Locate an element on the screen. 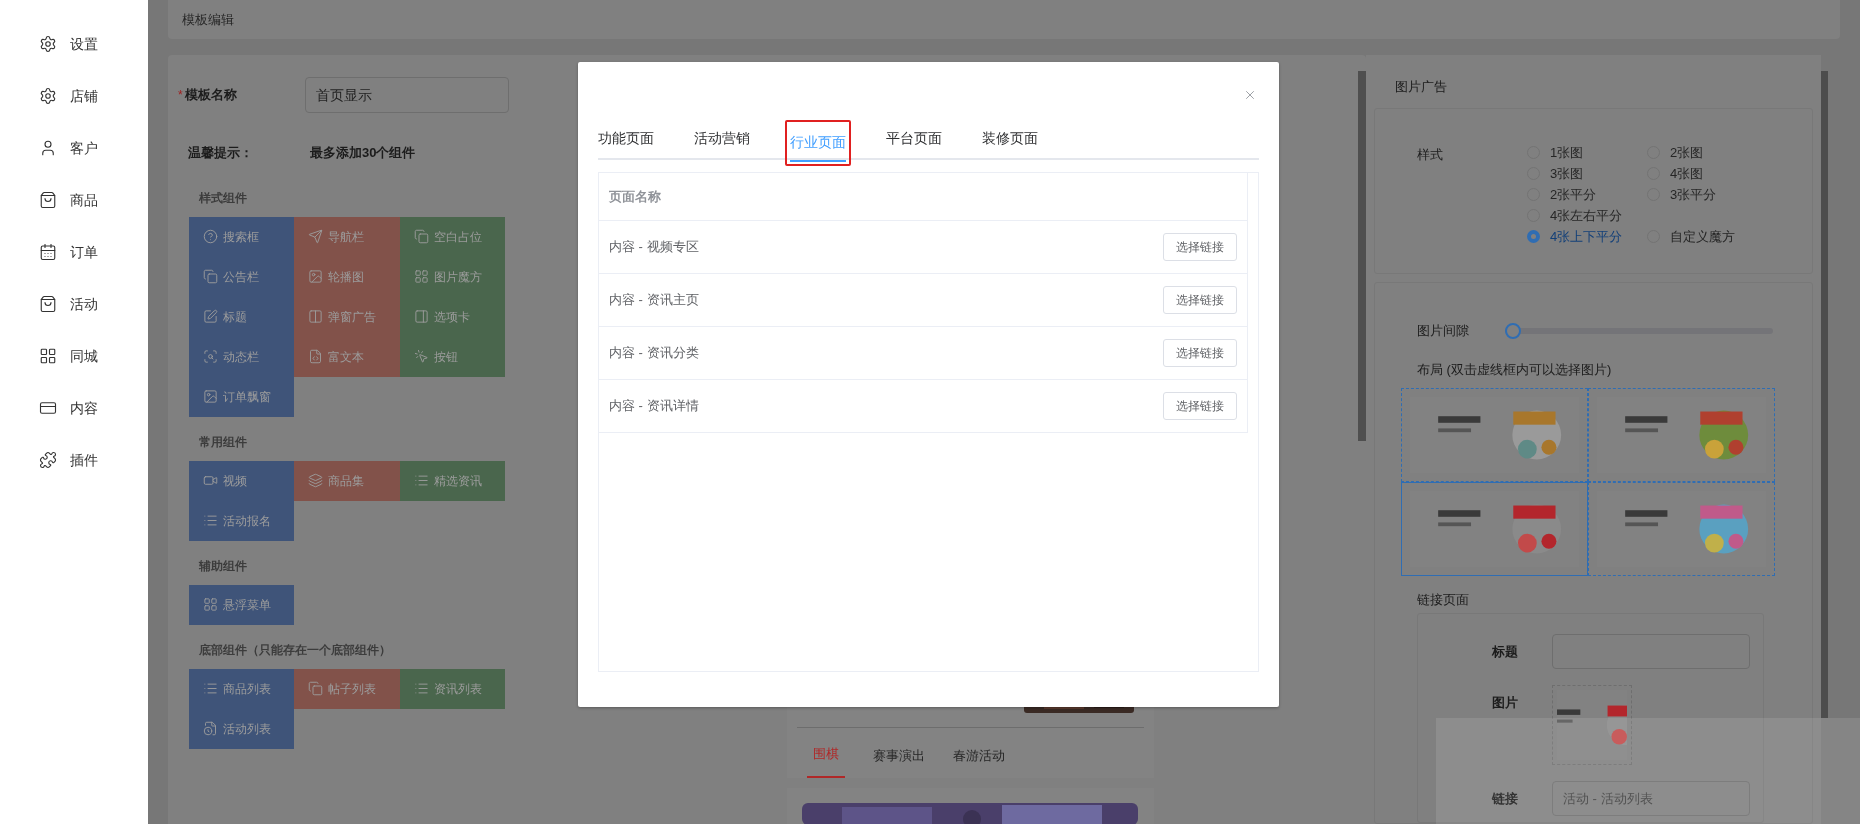 The height and width of the screenshot is (824, 1860). sidebar-item: 同城 is located at coordinates (74, 356).